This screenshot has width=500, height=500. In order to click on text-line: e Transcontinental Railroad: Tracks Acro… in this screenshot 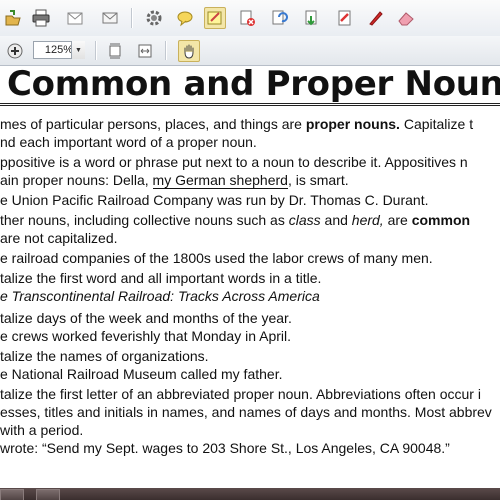, I will do `click(160, 296)`.